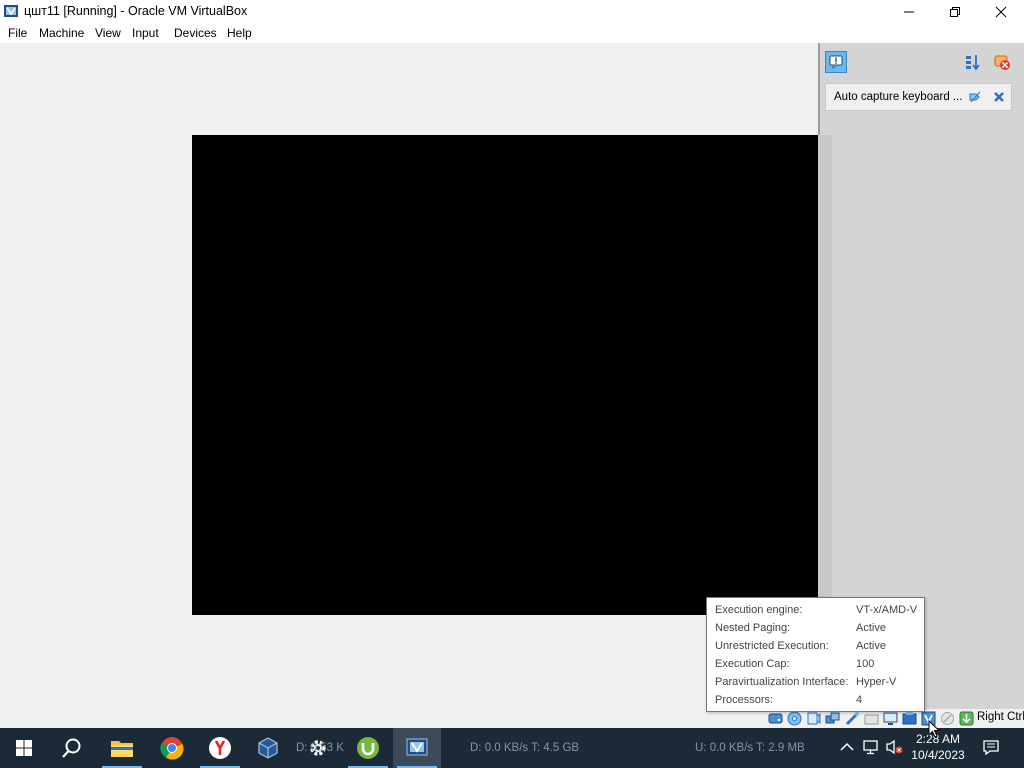  Describe the element at coordinates (934, 728) in the screenshot. I see `mouse-pointer-icon` at that location.